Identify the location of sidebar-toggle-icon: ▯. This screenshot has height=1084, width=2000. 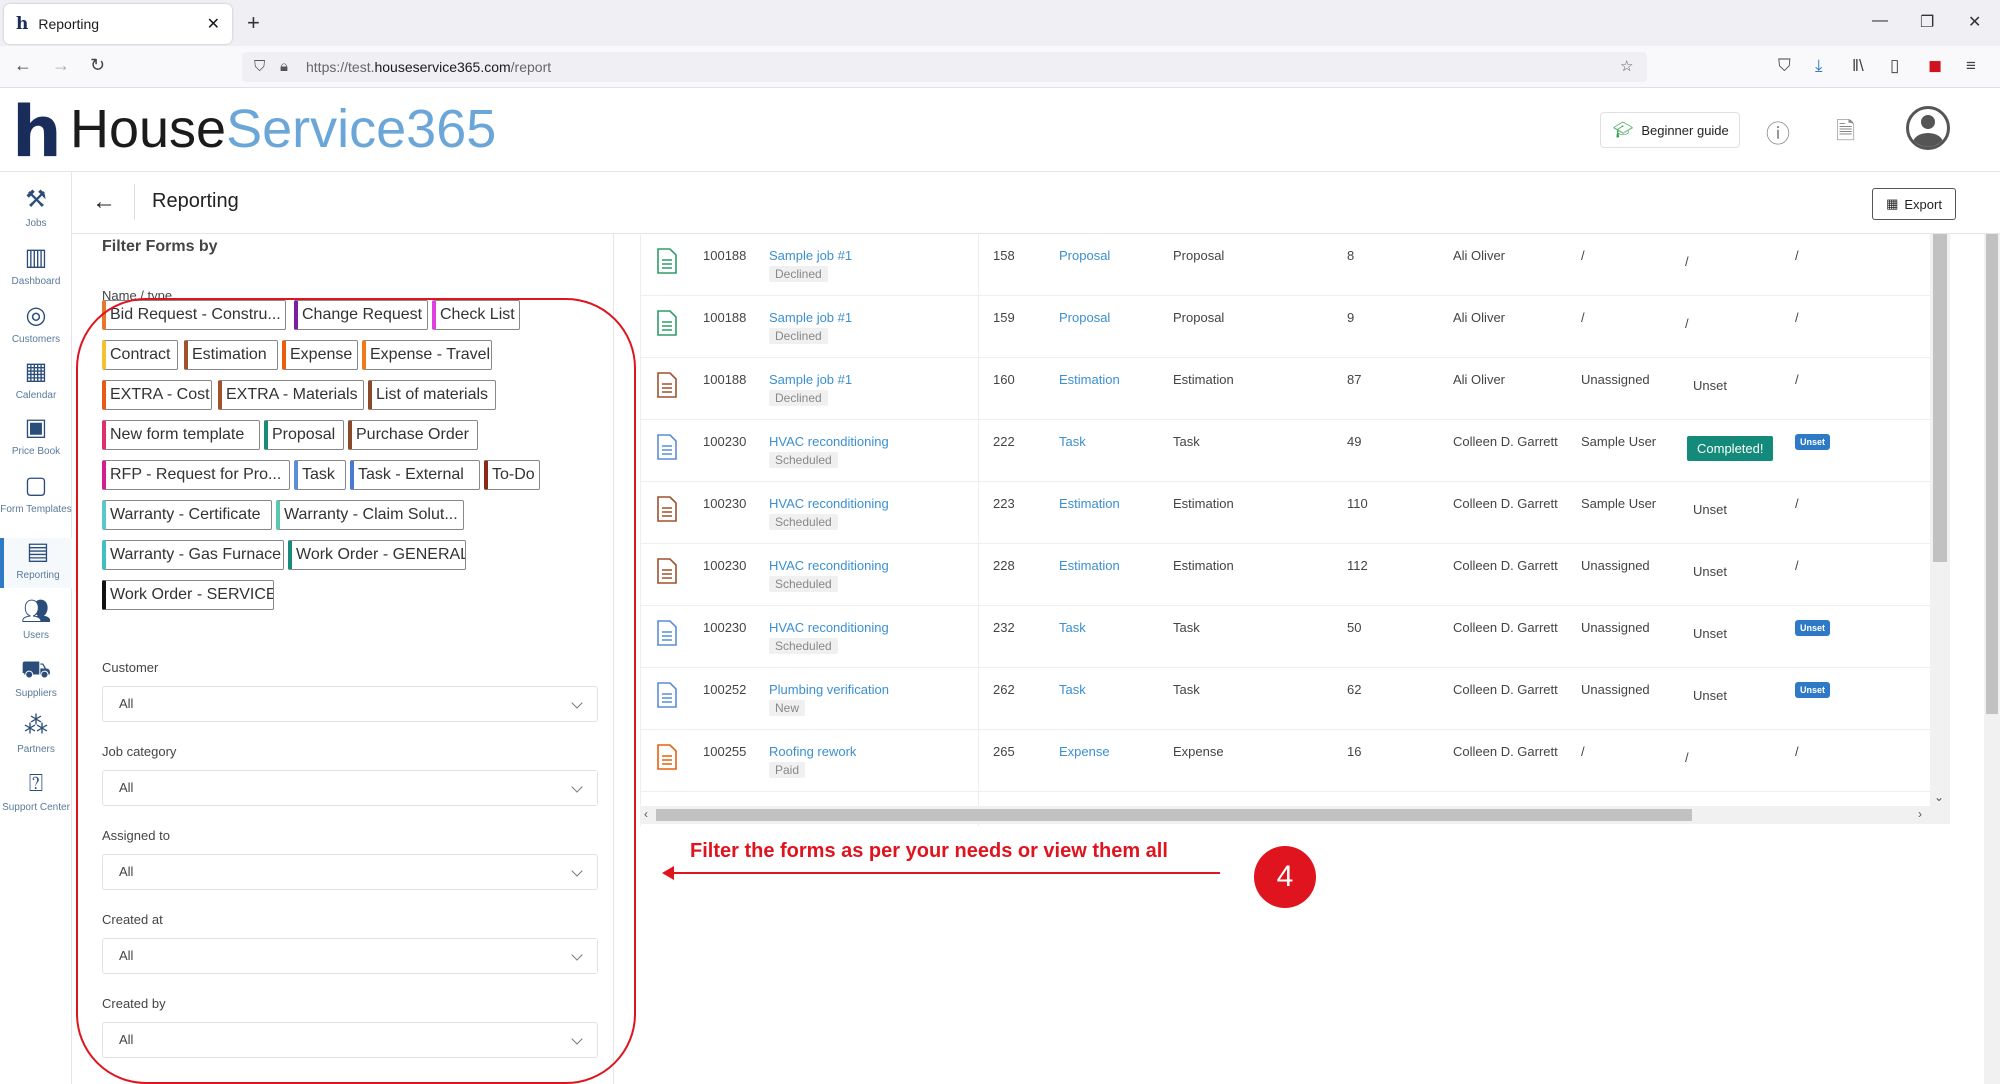
(1894, 66).